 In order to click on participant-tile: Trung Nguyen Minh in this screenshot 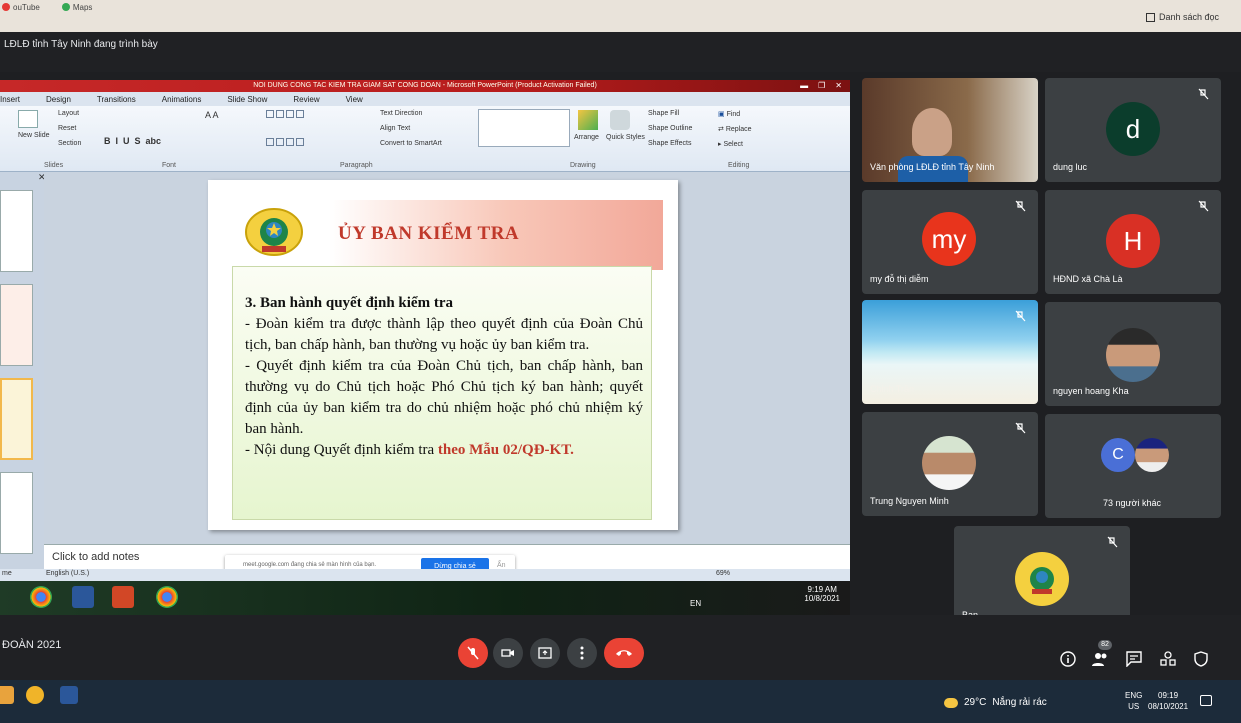, I will do `click(950, 464)`.